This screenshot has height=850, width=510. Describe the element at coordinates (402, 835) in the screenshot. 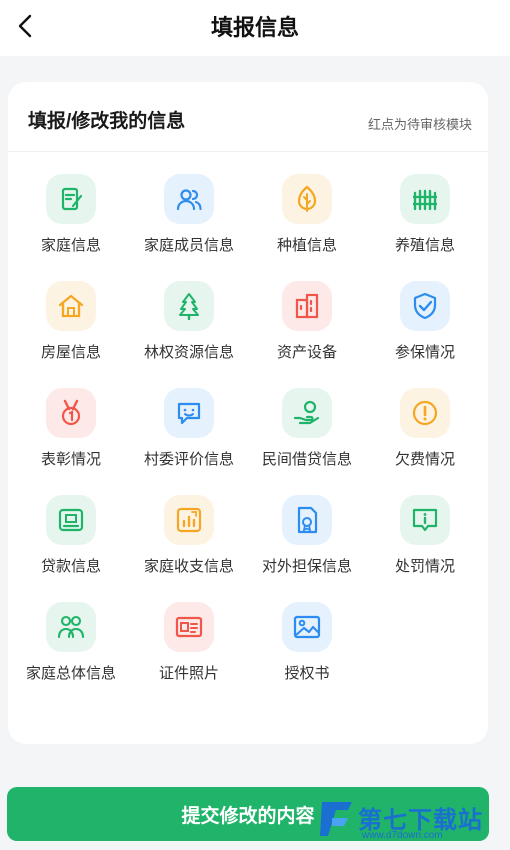

I see `watermark-url: www.d7down.com` at that location.